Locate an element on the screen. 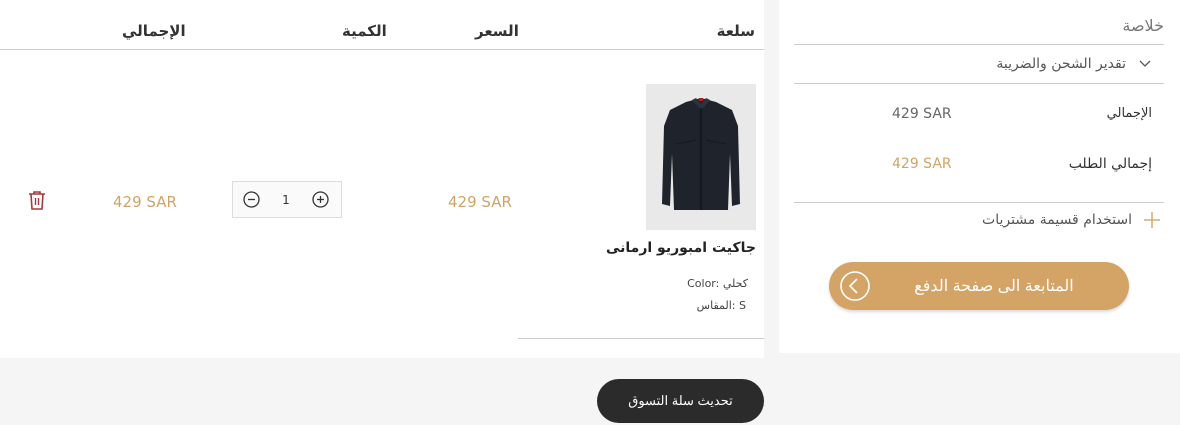  option-value: كحلي is located at coordinates (735, 283).